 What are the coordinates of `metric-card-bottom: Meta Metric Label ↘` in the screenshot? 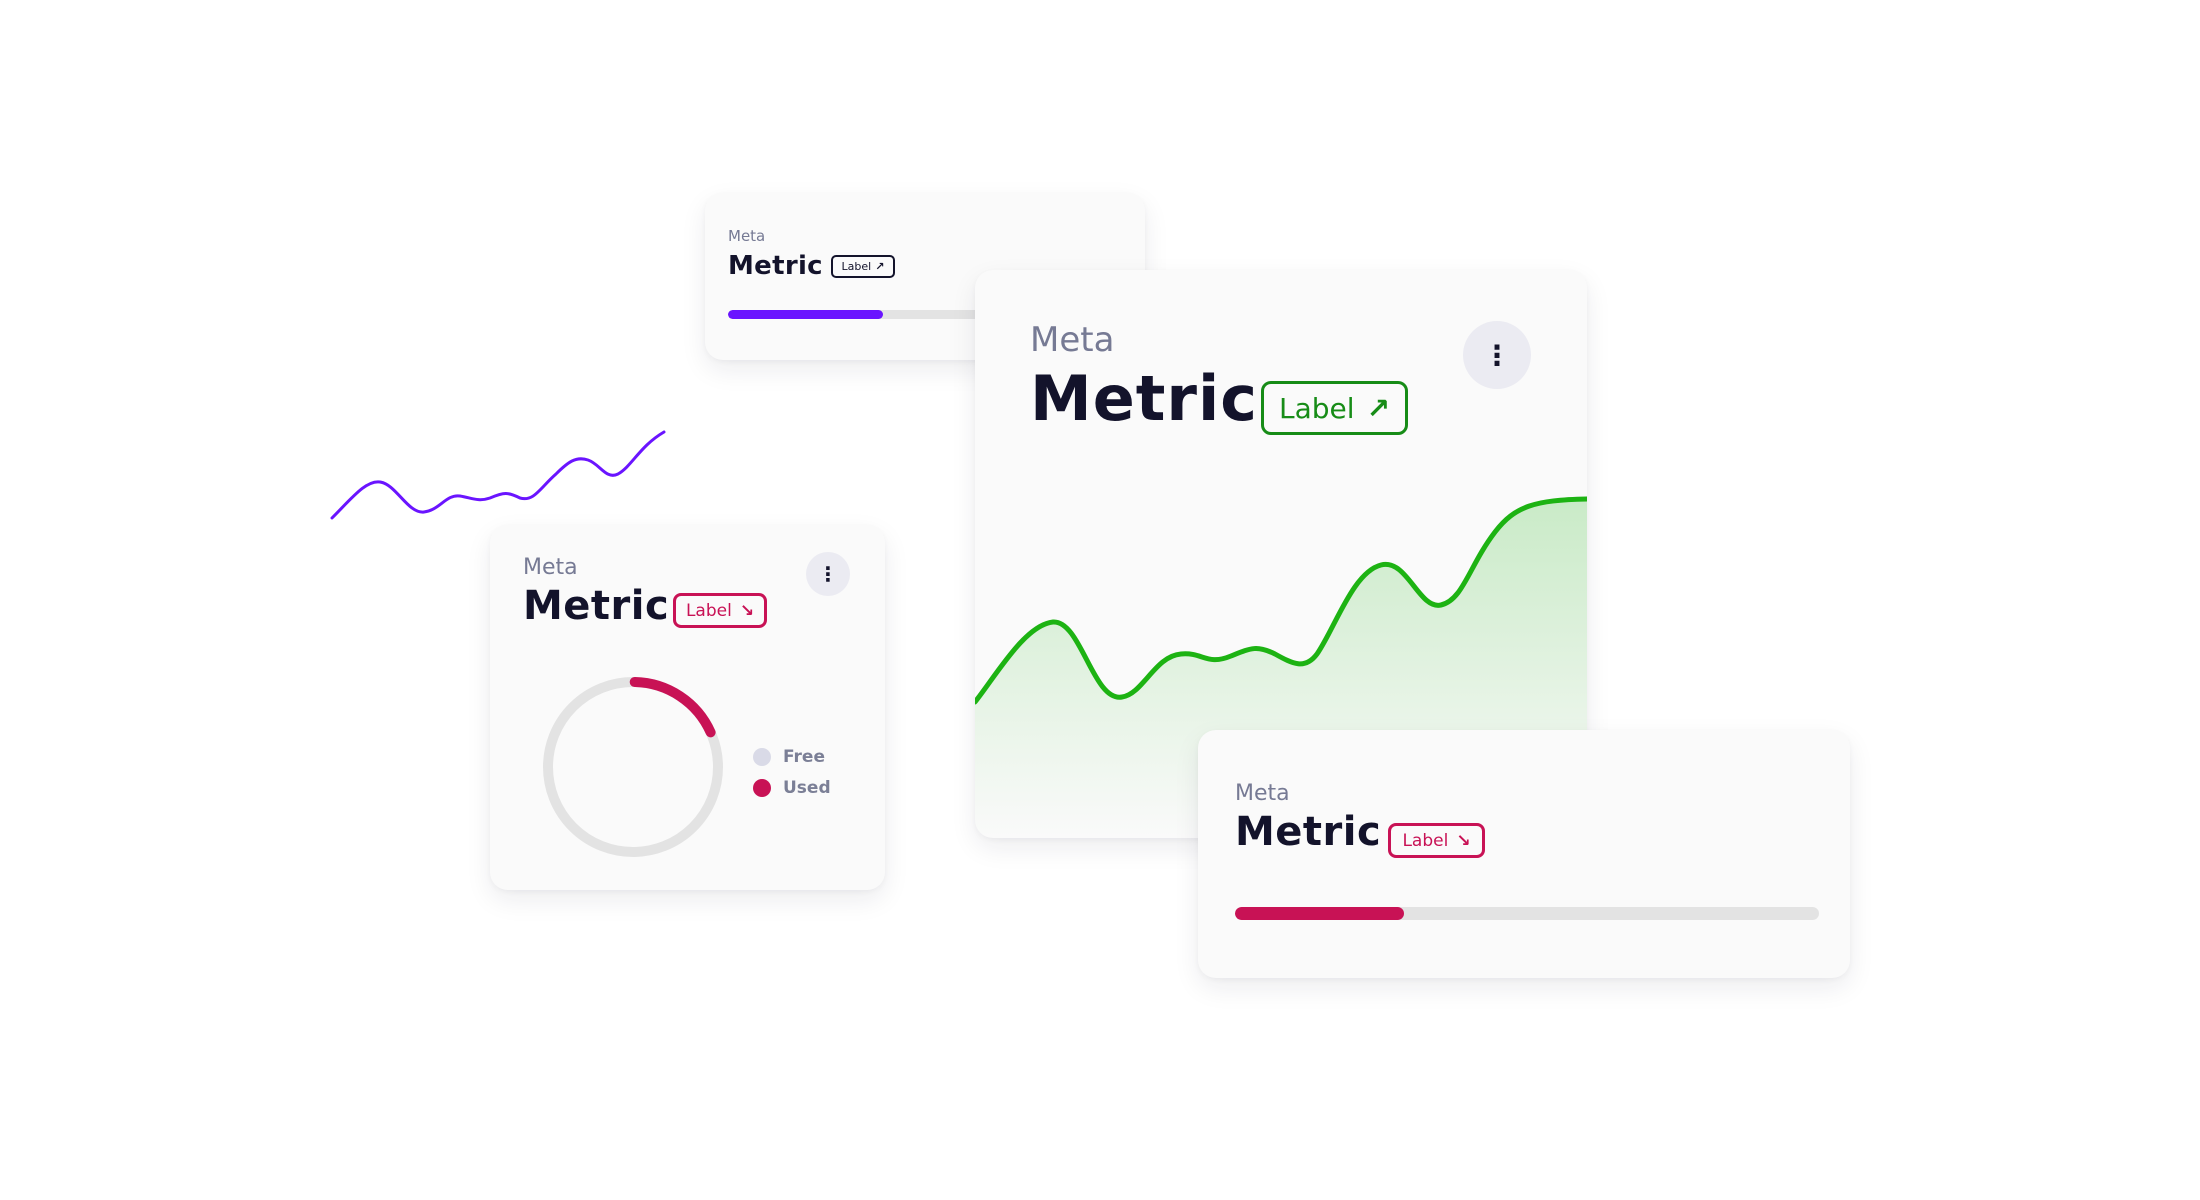 It's located at (1524, 854).